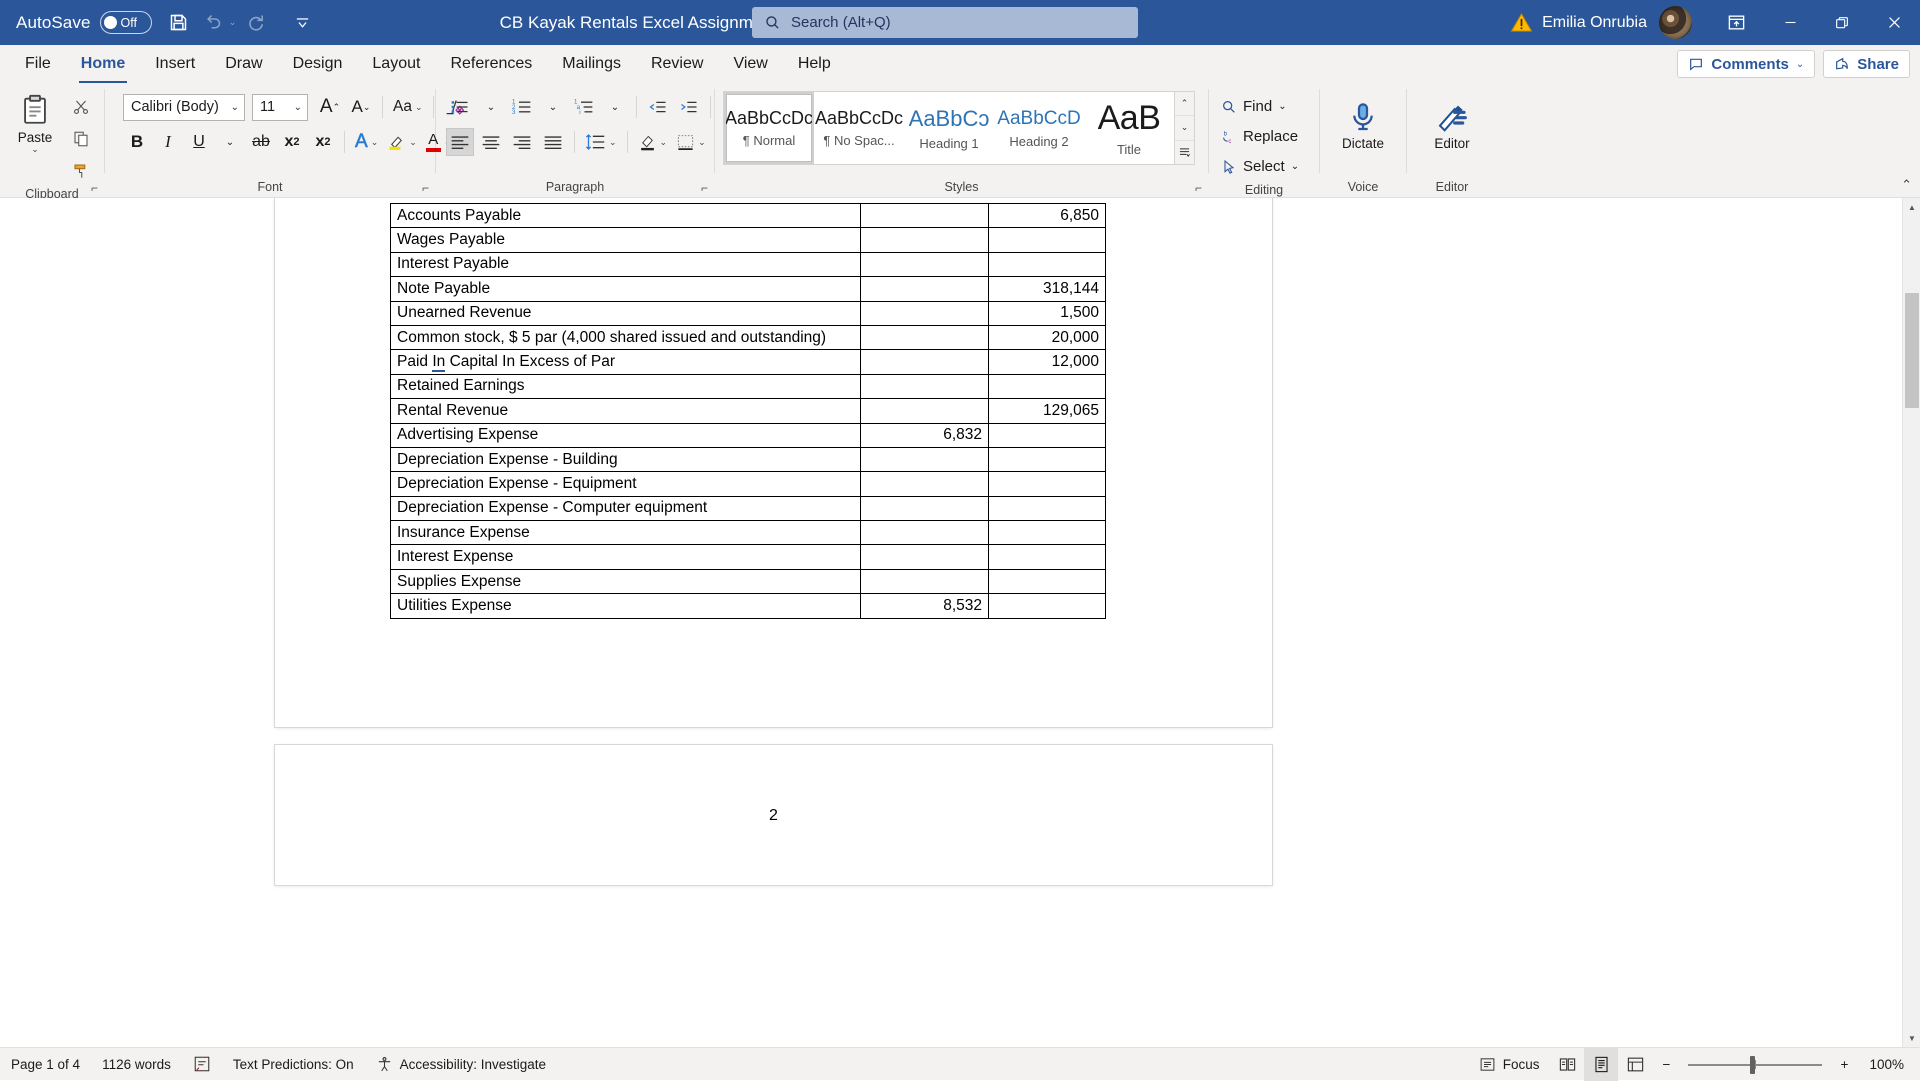  I want to click on proofing-errors-icon, so click(202, 1064).